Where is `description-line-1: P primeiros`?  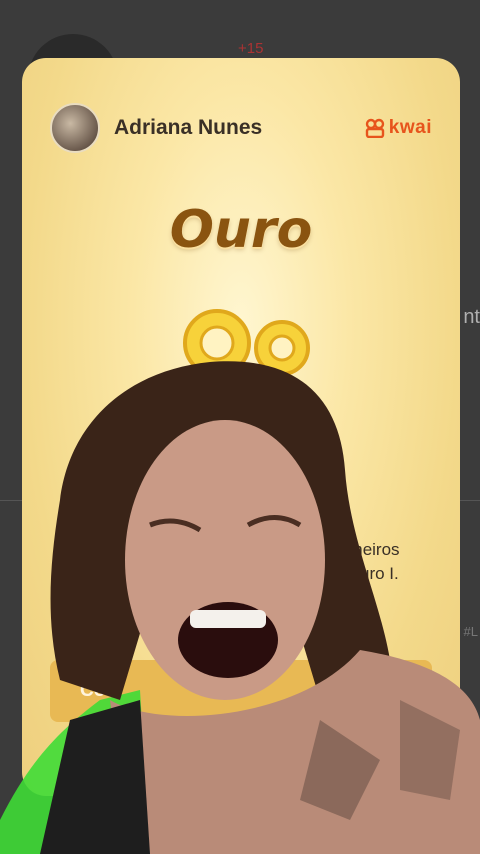
description-line-1: P primeiros is located at coordinates (241, 549).